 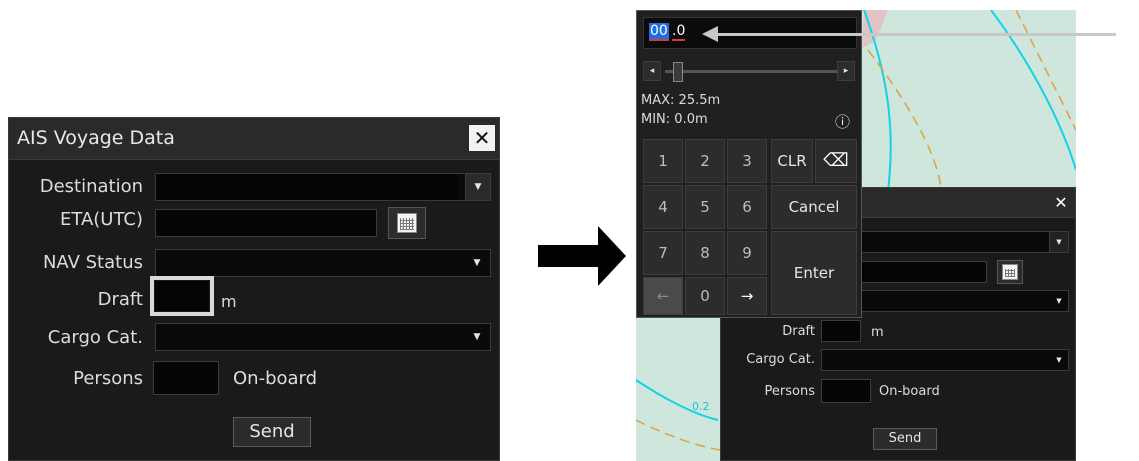 What do you see at coordinates (663, 161) in the screenshot?
I see `key-1: 1` at bounding box center [663, 161].